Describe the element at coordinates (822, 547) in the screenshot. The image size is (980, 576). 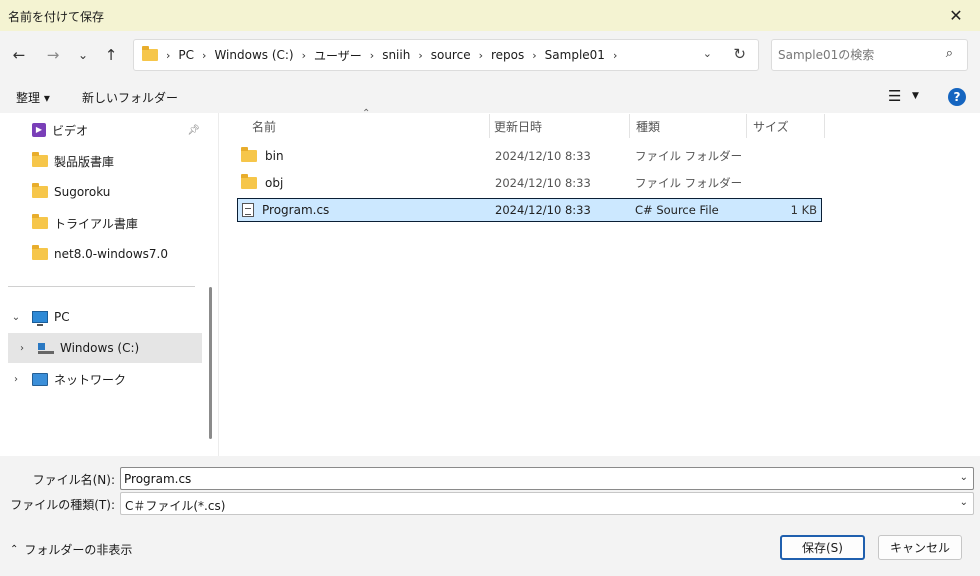
I see `save-button: 保存(S)` at that location.